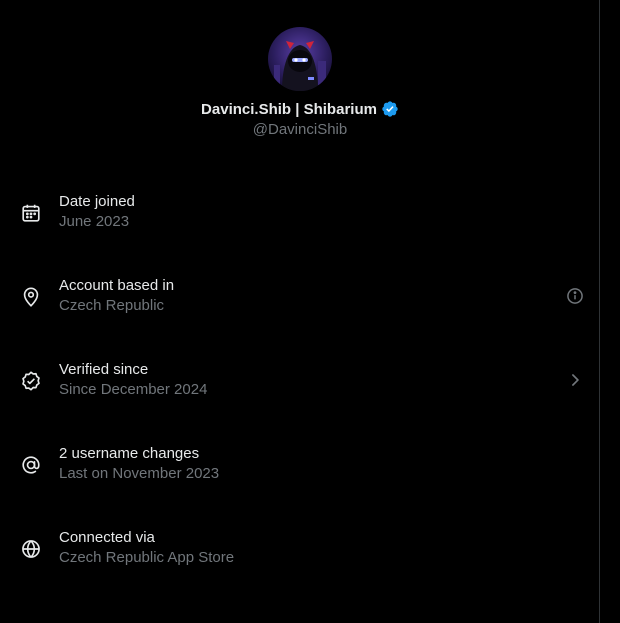 The image size is (620, 623). What do you see at coordinates (97, 201) in the screenshot?
I see `row-title: Date joined` at bounding box center [97, 201].